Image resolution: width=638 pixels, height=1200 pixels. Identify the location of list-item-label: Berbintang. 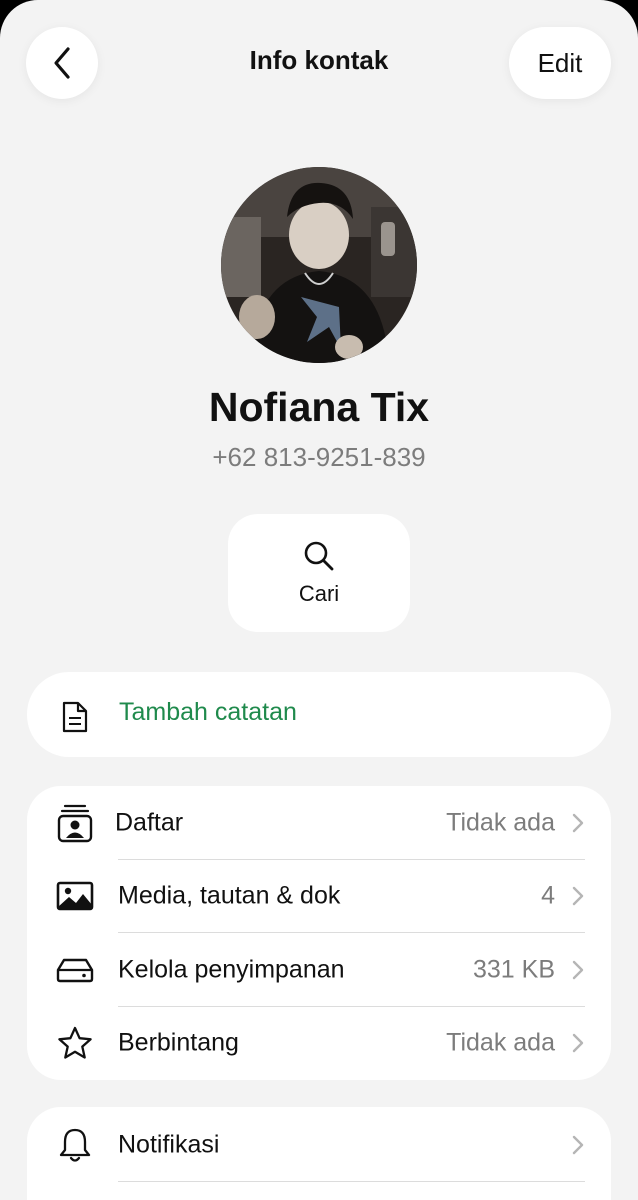
(178, 1042).